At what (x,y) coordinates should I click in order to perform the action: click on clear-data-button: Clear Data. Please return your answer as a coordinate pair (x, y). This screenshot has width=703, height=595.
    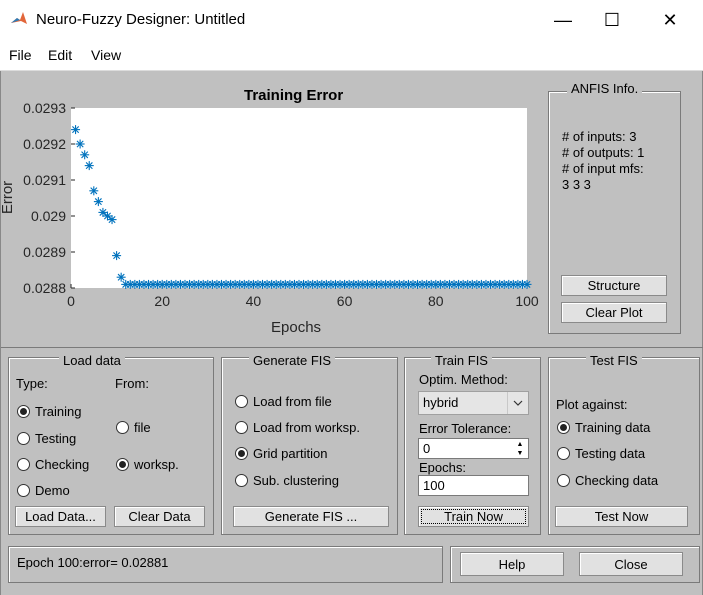
    Looking at the image, I should click on (159, 516).